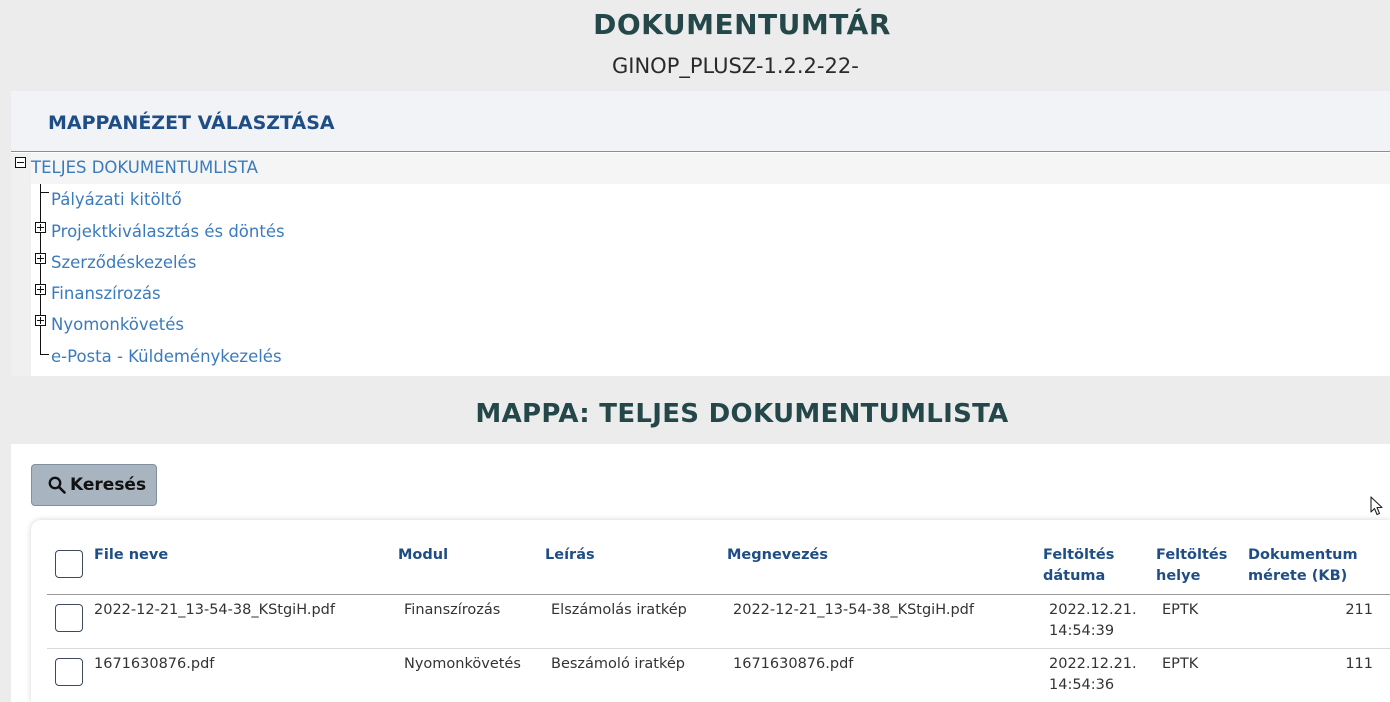  Describe the element at coordinates (1359, 610) in the screenshot. I see `cell-size: 211` at that location.